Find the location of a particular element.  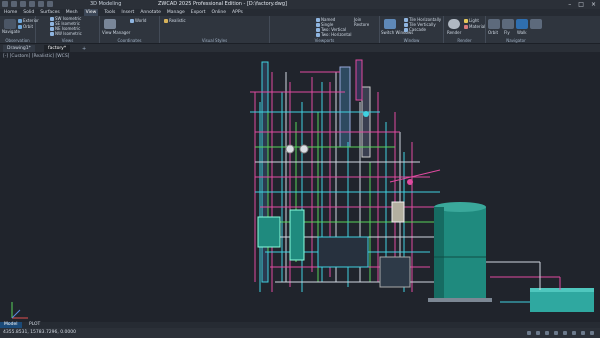

fly-icon is located at coordinates (508, 24).